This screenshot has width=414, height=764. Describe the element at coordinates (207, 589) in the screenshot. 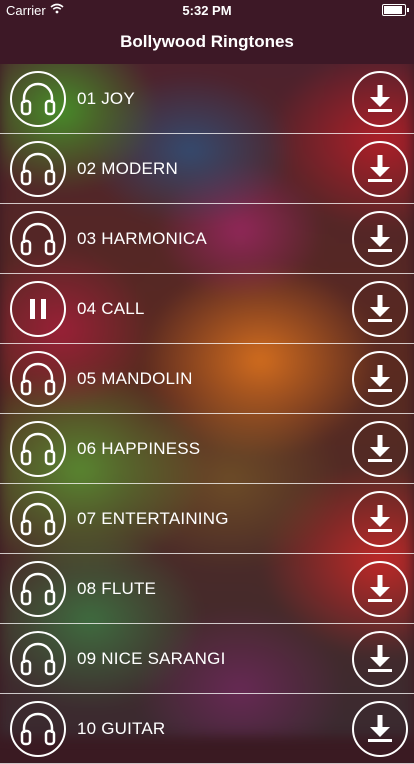

I see `ringtone-row: 08 FLUTE` at that location.